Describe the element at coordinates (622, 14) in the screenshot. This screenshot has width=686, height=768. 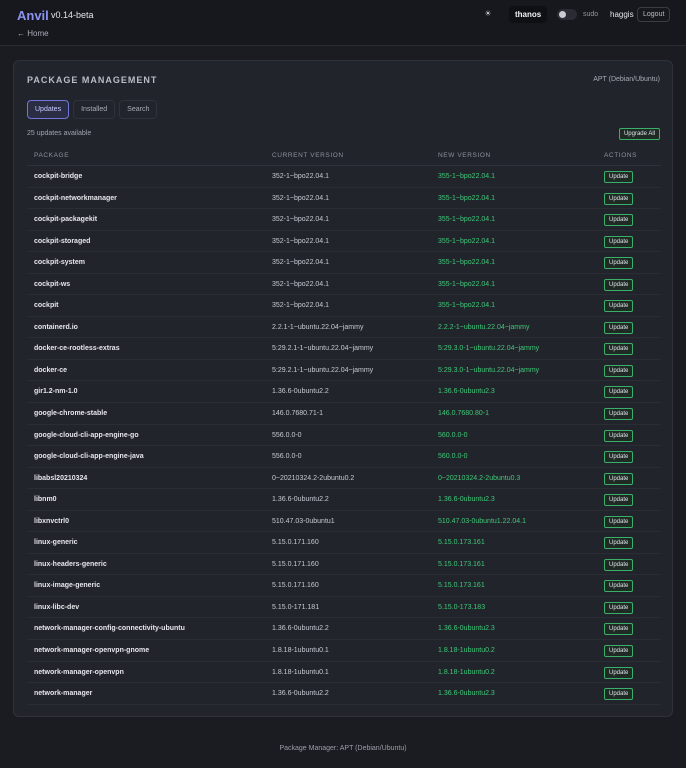
I see `username: haggis` at that location.